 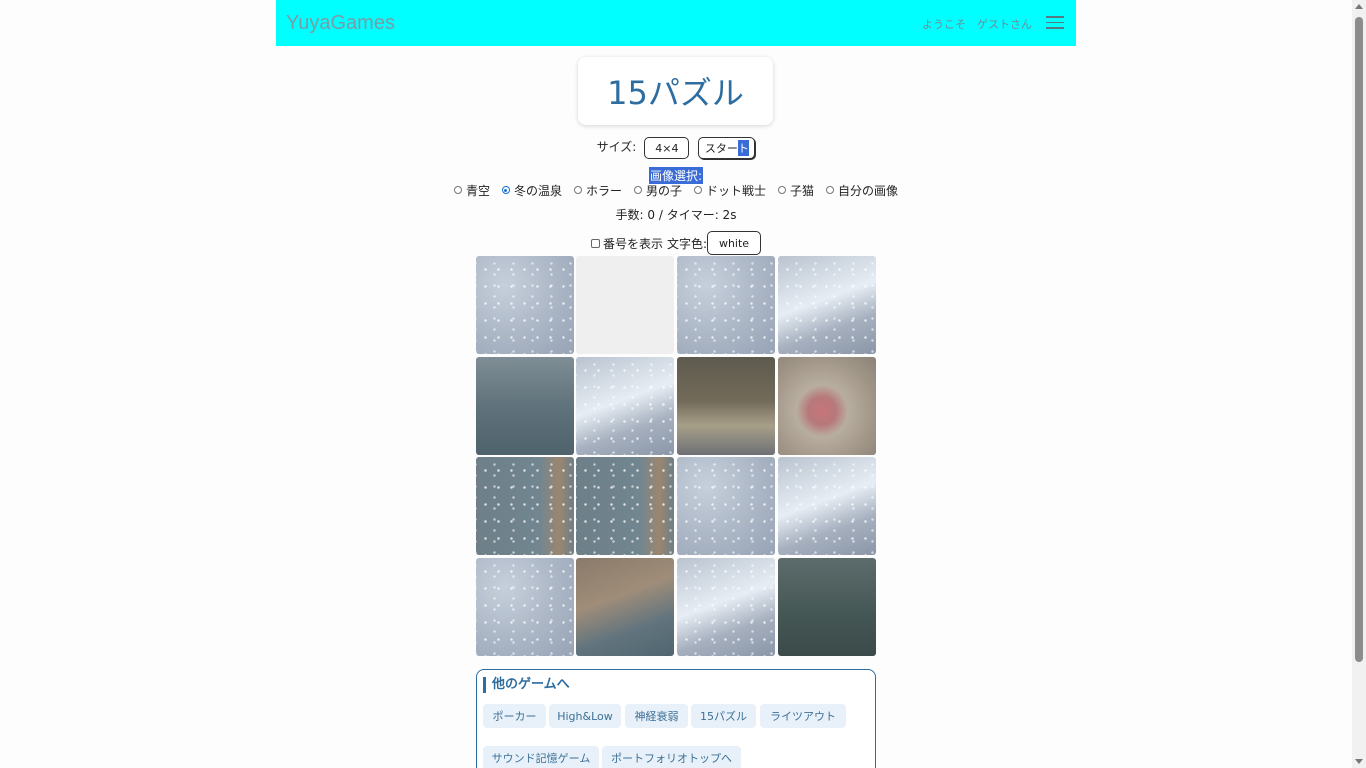 I want to click on link-lights-out: ライツアウト, so click(x=803, y=716).